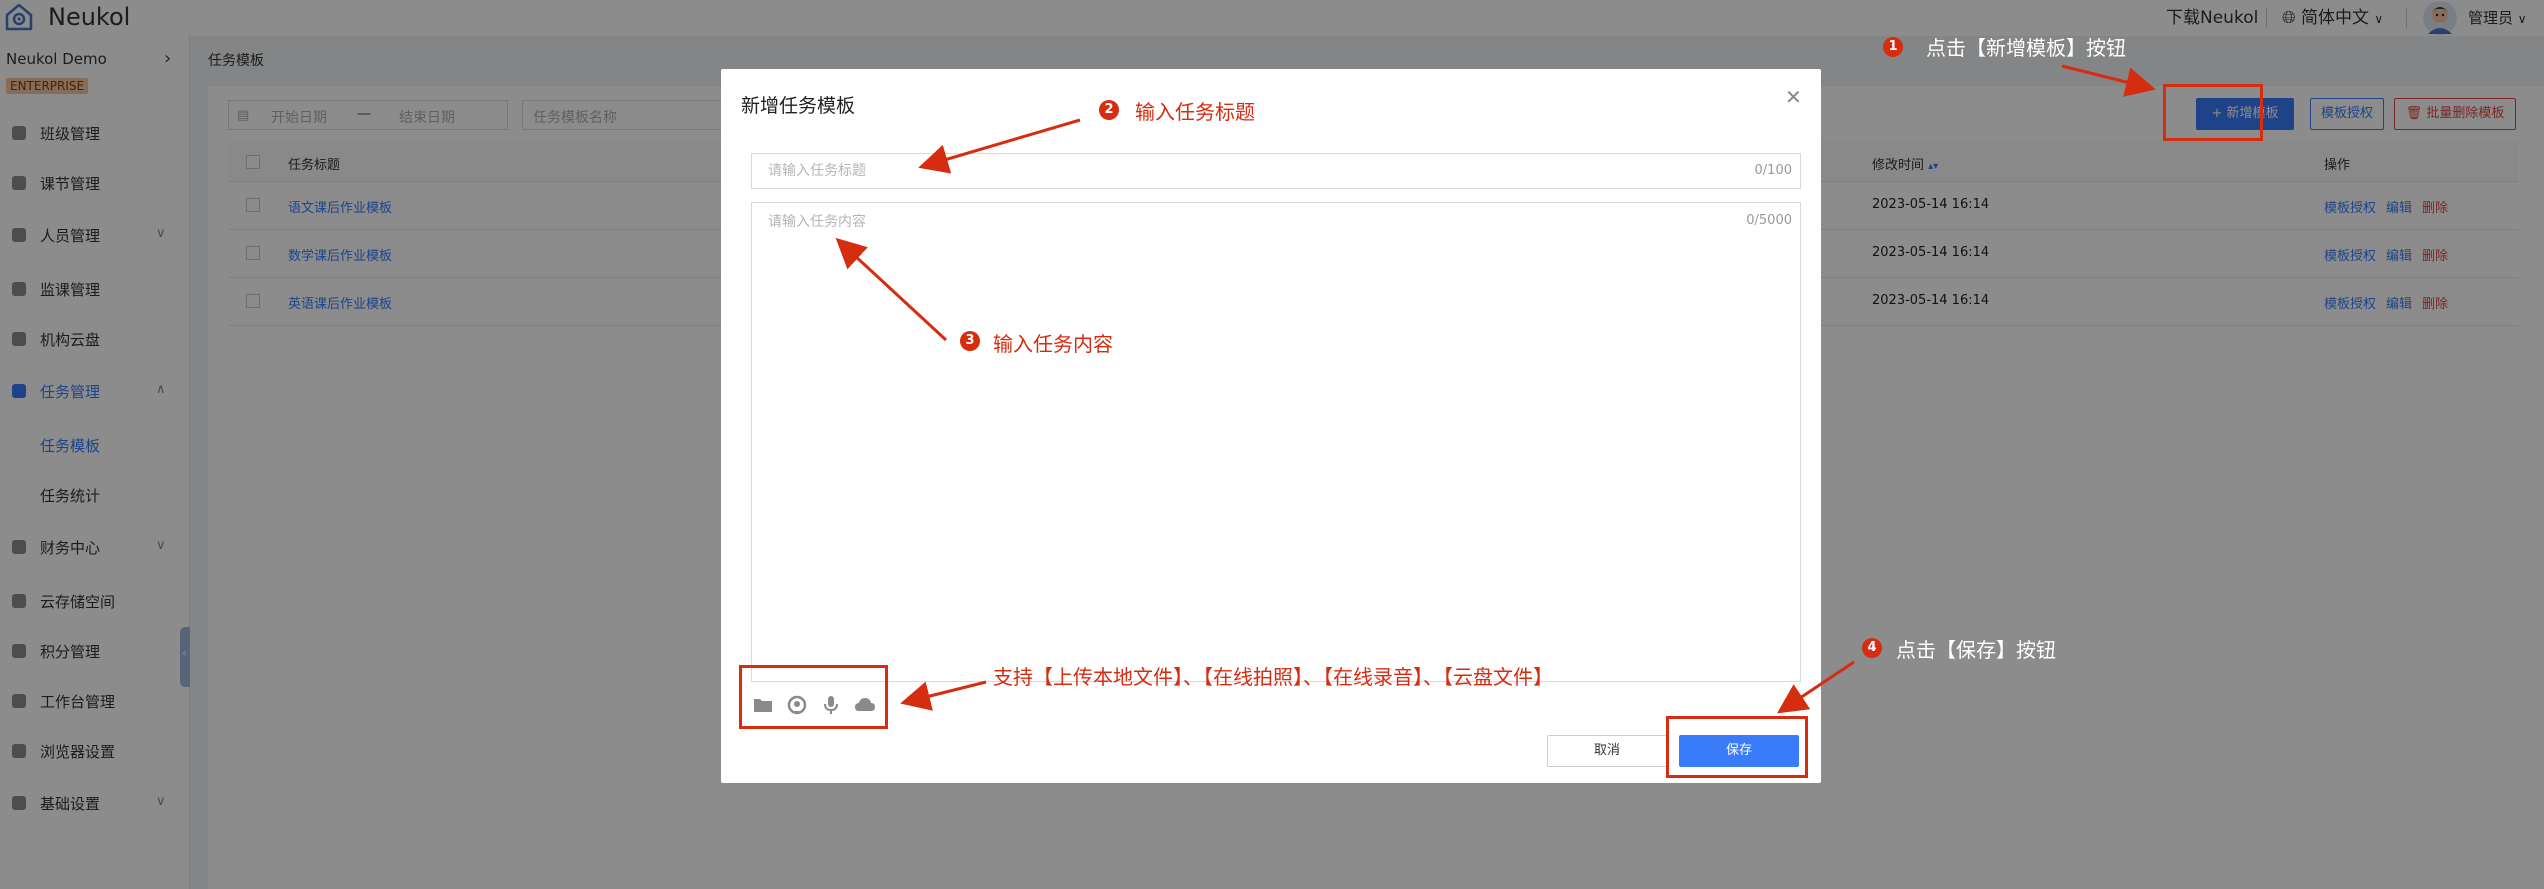 The width and height of the screenshot is (2544, 889). What do you see at coordinates (2213, 112) in the screenshot?
I see `highlight-add-template` at bounding box center [2213, 112].